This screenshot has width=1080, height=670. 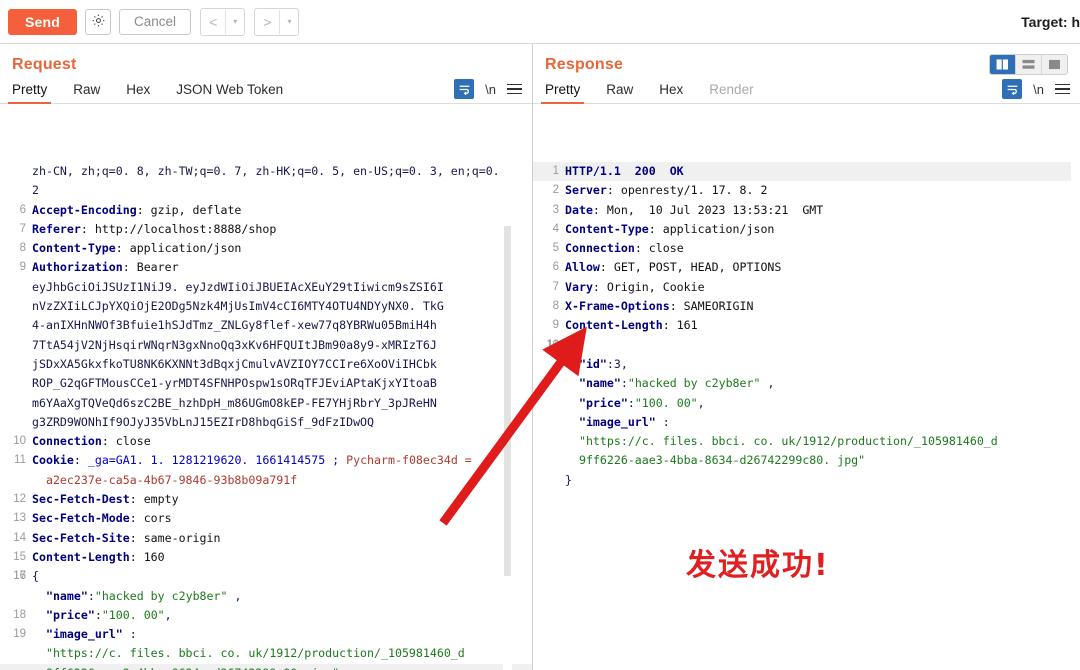 What do you see at coordinates (105, 499) in the screenshot?
I see `code-text: Sec-Fetch-Dest: empty` at bounding box center [105, 499].